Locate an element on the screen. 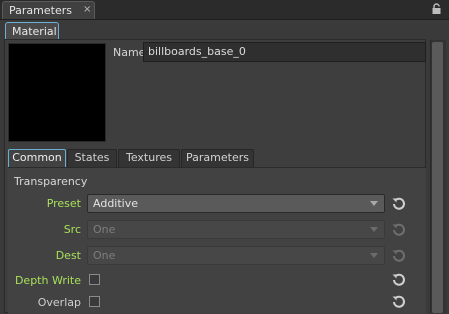 This screenshot has width=449, height=314. tab-material-label: Material is located at coordinates (34, 31).